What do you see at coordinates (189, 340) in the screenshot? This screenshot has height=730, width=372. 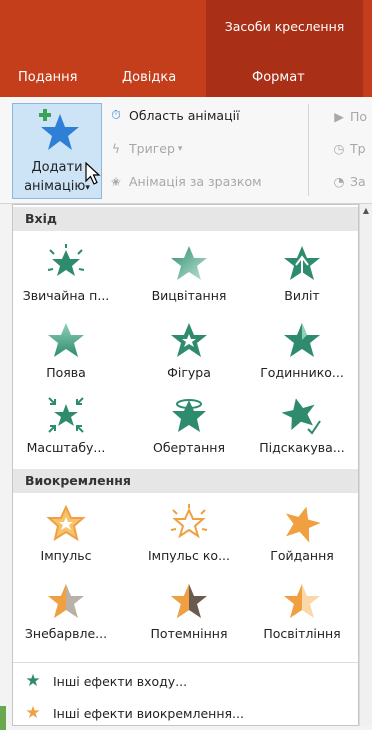 I see `star-shape-icon` at bounding box center [189, 340].